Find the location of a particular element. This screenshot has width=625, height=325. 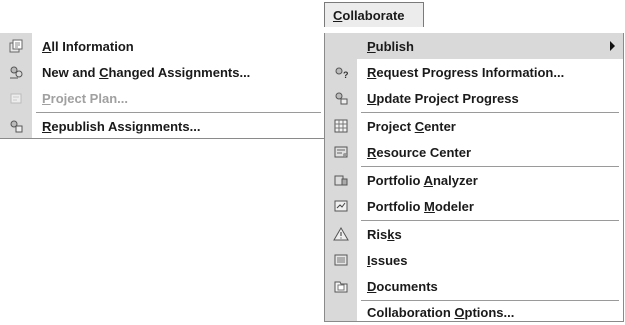

menu-item-documents: Documents is located at coordinates (474, 286).